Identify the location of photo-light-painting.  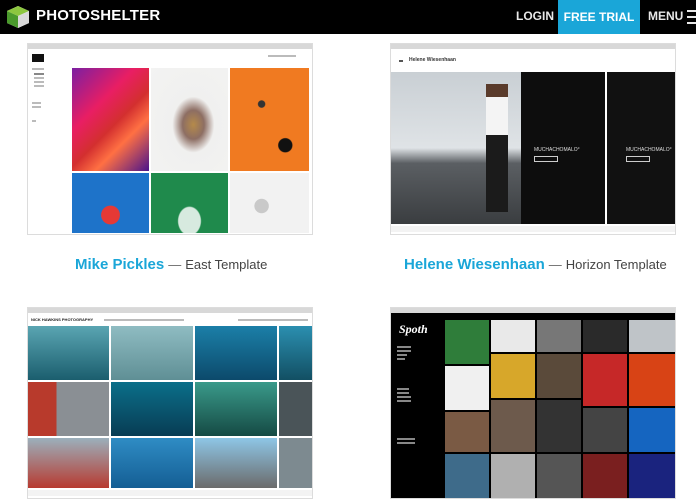
(110, 119).